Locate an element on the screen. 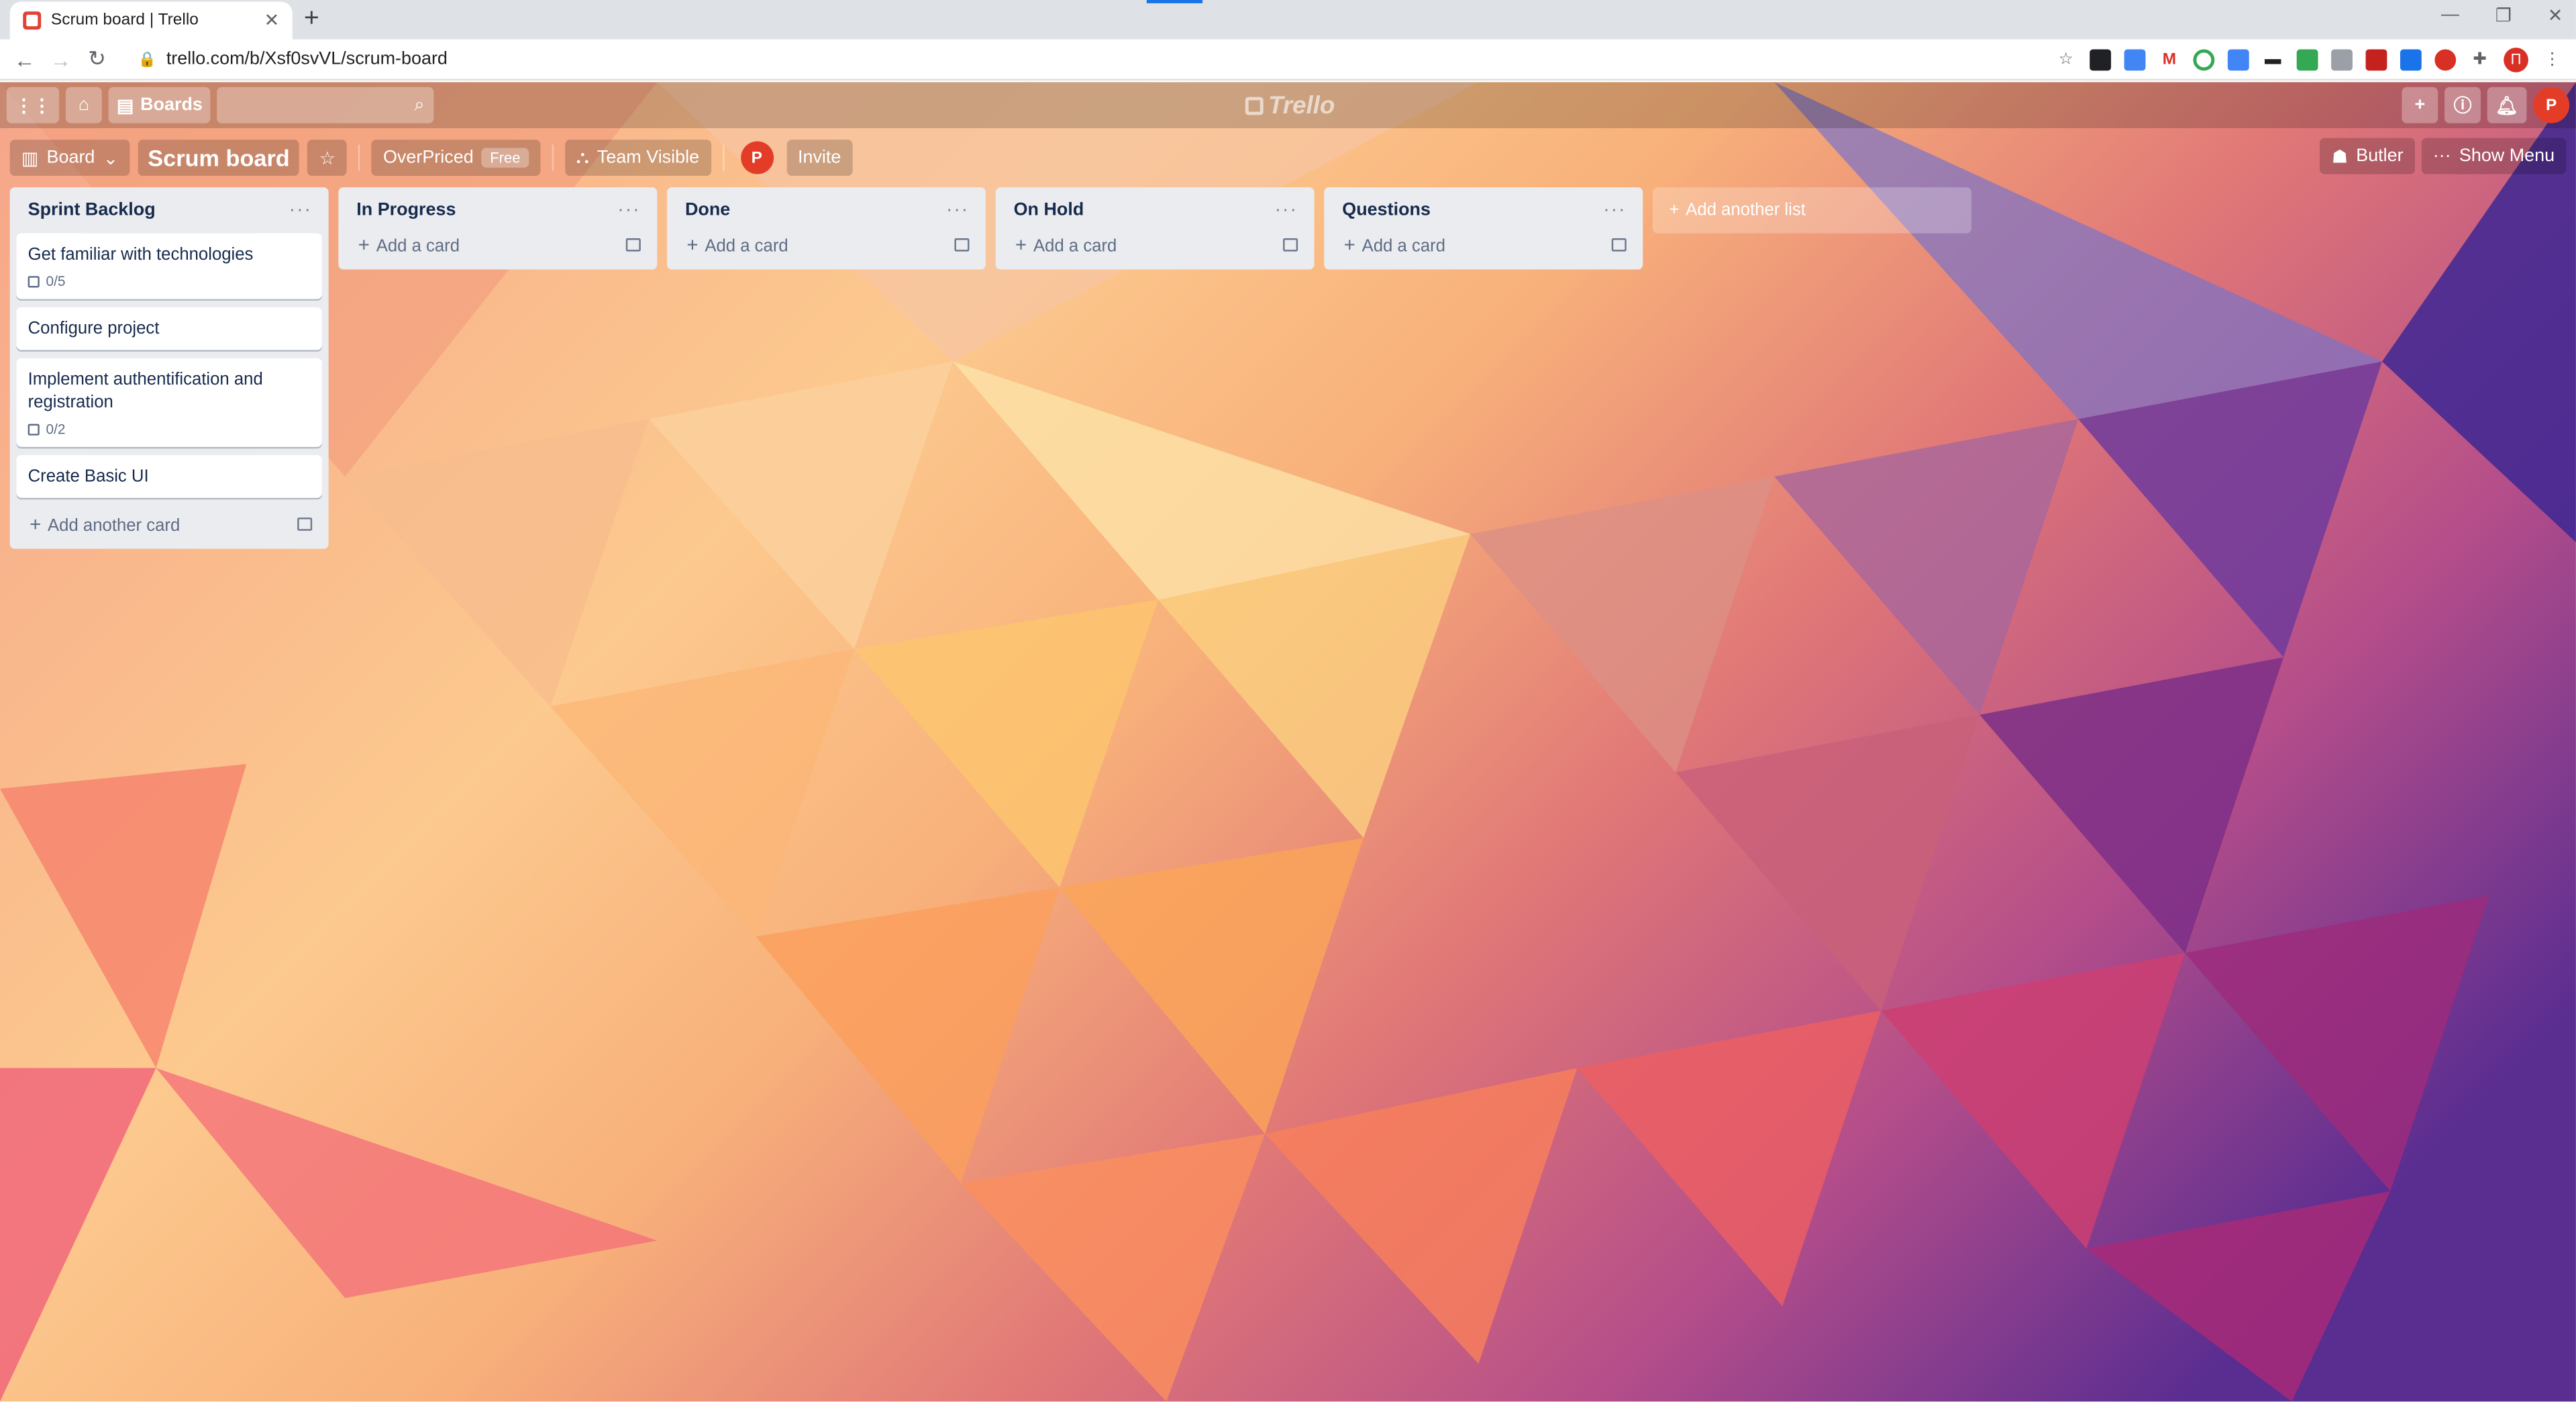 This screenshot has width=2576, height=1402. list-title: In Progress is located at coordinates (406, 209).